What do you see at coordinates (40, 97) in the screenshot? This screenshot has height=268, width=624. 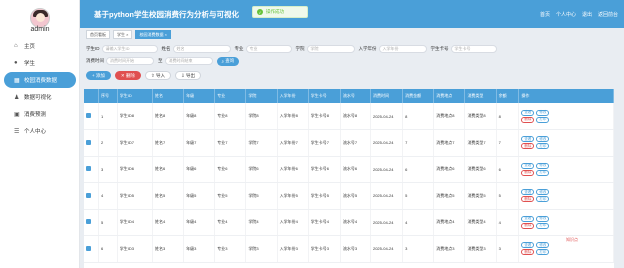 I see `sidebar-item-visualization: ♟ 数据可视化` at bounding box center [40, 97].